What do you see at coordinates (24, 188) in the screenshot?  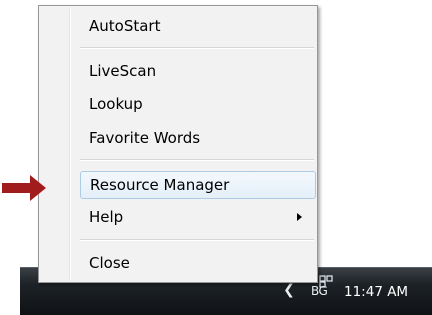 I see `right-arrow-icon` at bounding box center [24, 188].